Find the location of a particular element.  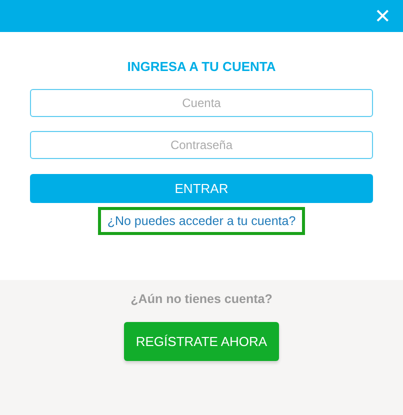

register-prompt: ¿Aún no tienes cuenta? is located at coordinates (201, 299).